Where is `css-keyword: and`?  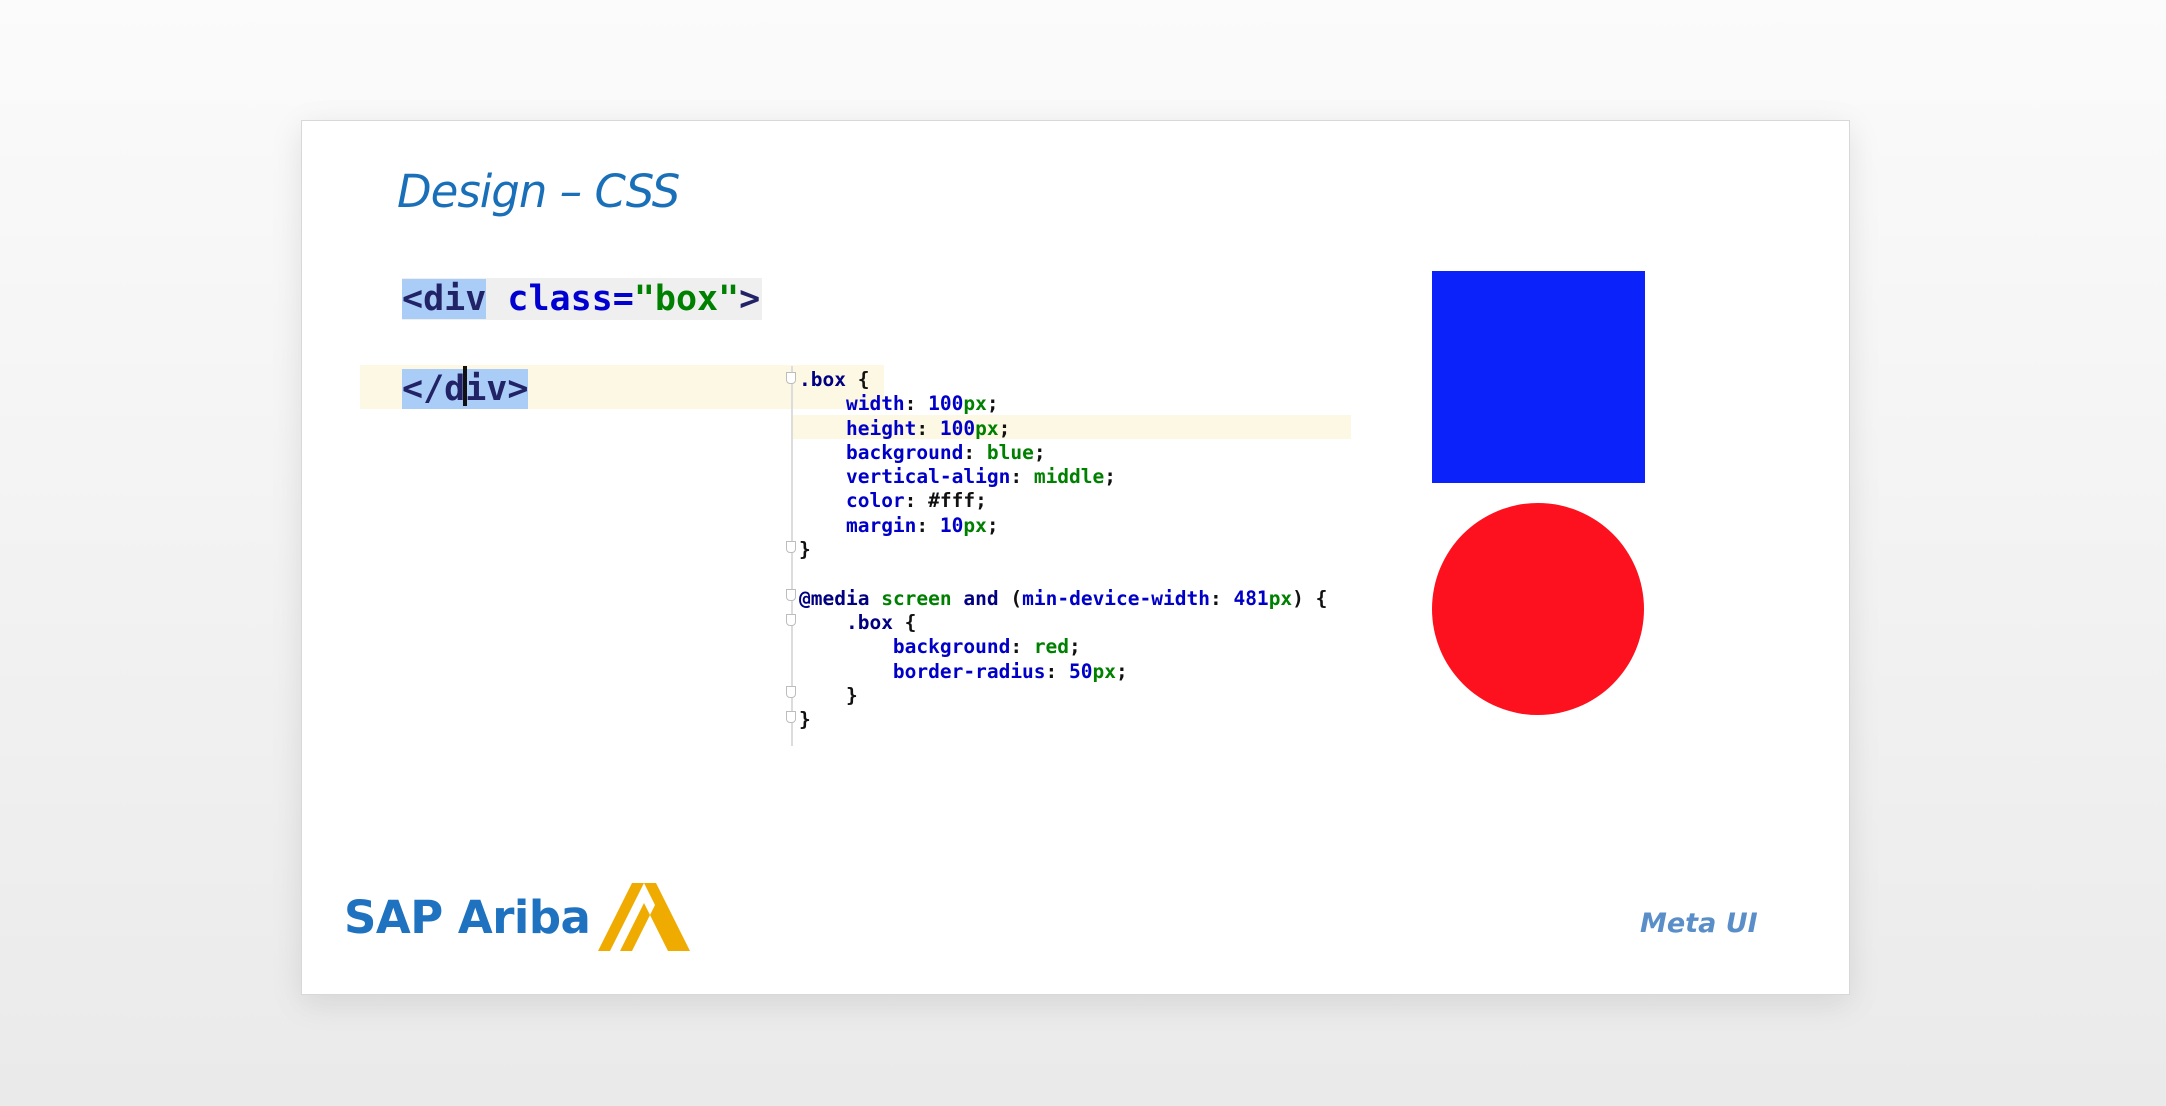 css-keyword: and is located at coordinates (981, 598).